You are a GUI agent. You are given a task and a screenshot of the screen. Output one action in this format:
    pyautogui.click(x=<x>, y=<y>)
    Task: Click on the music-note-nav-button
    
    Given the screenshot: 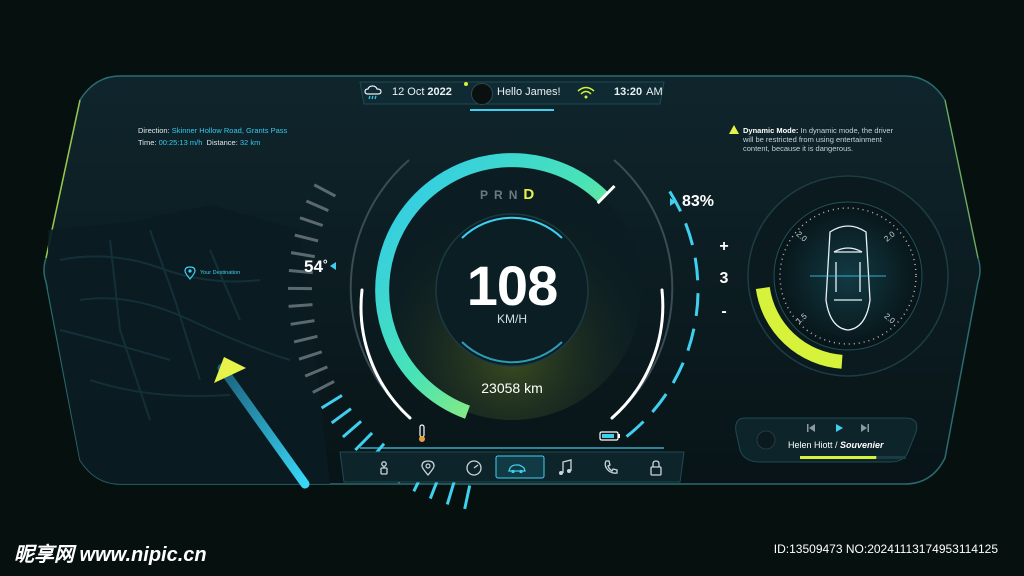 What is the action you would take?
    pyautogui.click(x=565, y=468)
    